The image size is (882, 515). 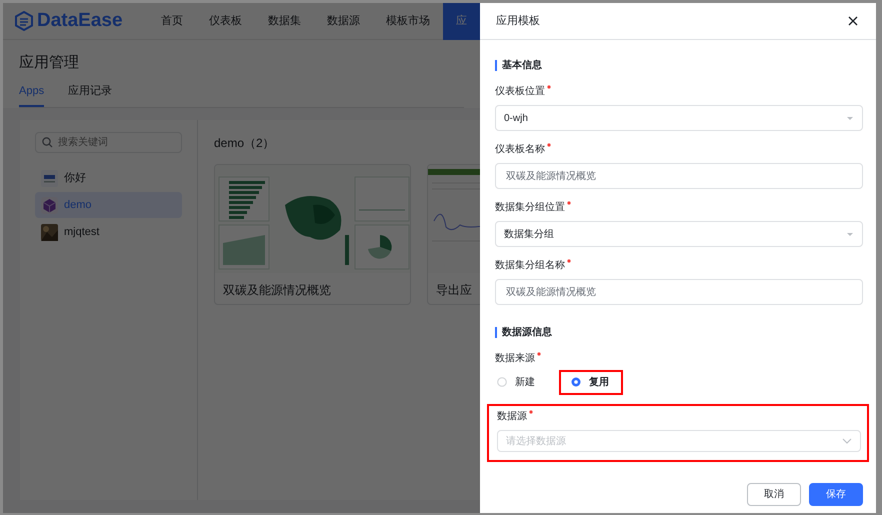 What do you see at coordinates (679, 266) in the screenshot?
I see `field-label: 数据集分组名称` at bounding box center [679, 266].